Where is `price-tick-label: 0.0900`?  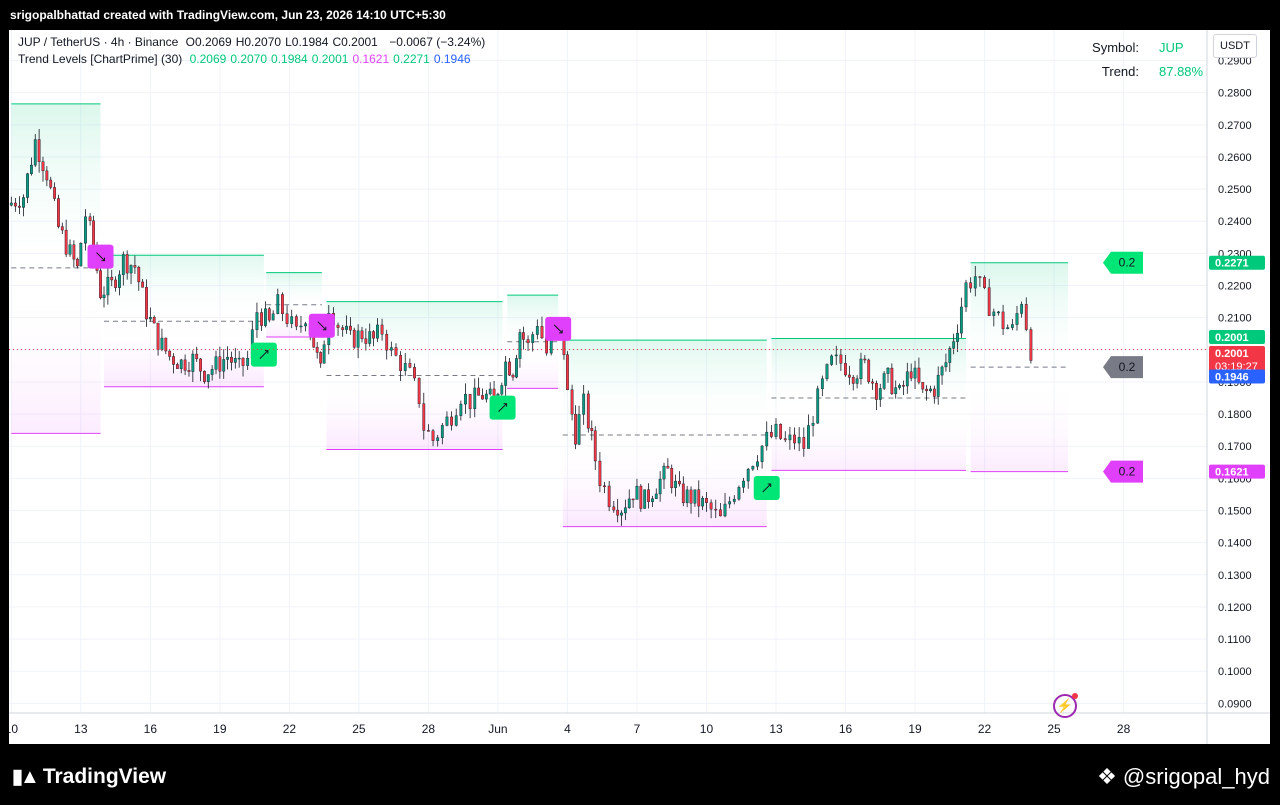 price-tick-label: 0.0900 is located at coordinates (1235, 704).